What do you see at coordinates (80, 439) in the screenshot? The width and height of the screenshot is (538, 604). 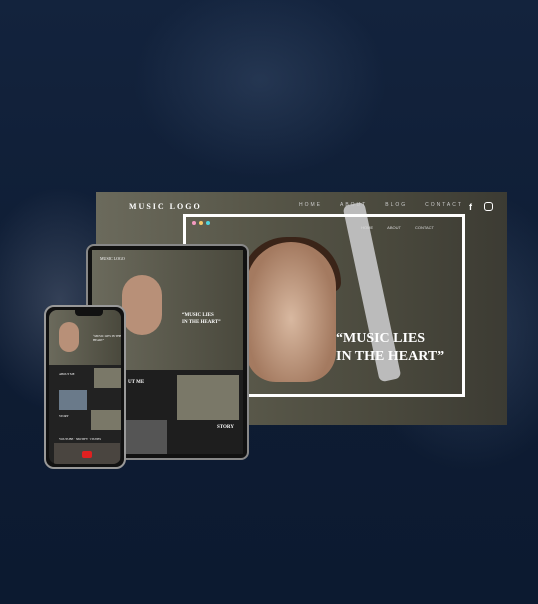 I see `phone-links: YOUTUBE · SPOTIFY · ITUNES` at bounding box center [80, 439].